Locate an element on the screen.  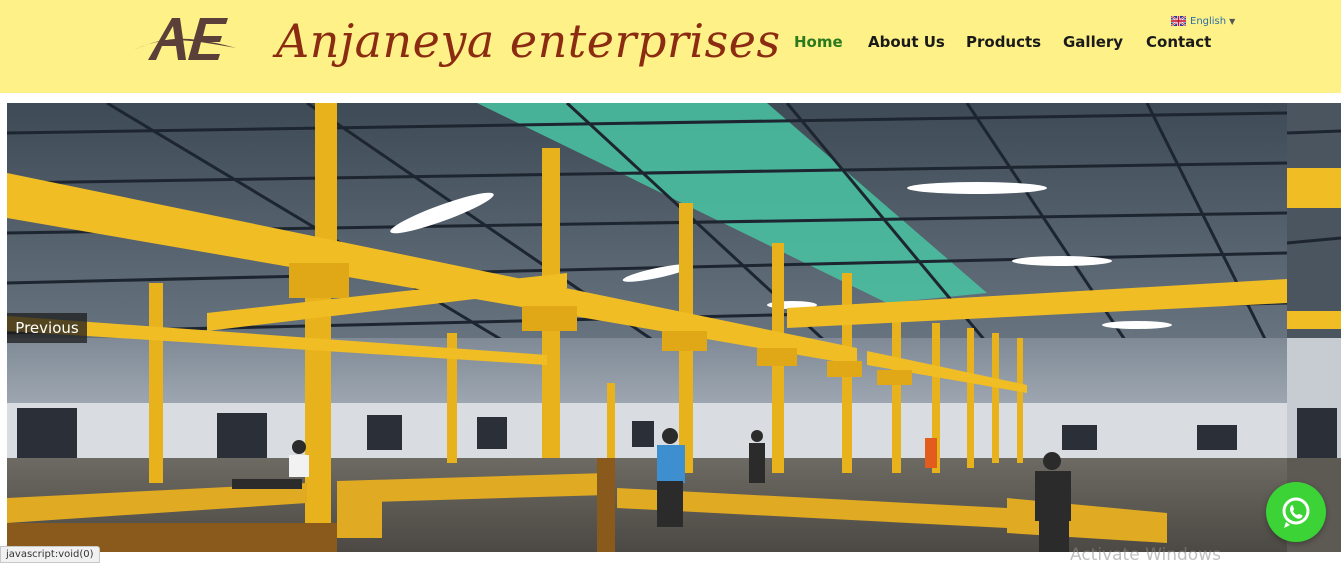
uk-flag-icon is located at coordinates (1178, 21).